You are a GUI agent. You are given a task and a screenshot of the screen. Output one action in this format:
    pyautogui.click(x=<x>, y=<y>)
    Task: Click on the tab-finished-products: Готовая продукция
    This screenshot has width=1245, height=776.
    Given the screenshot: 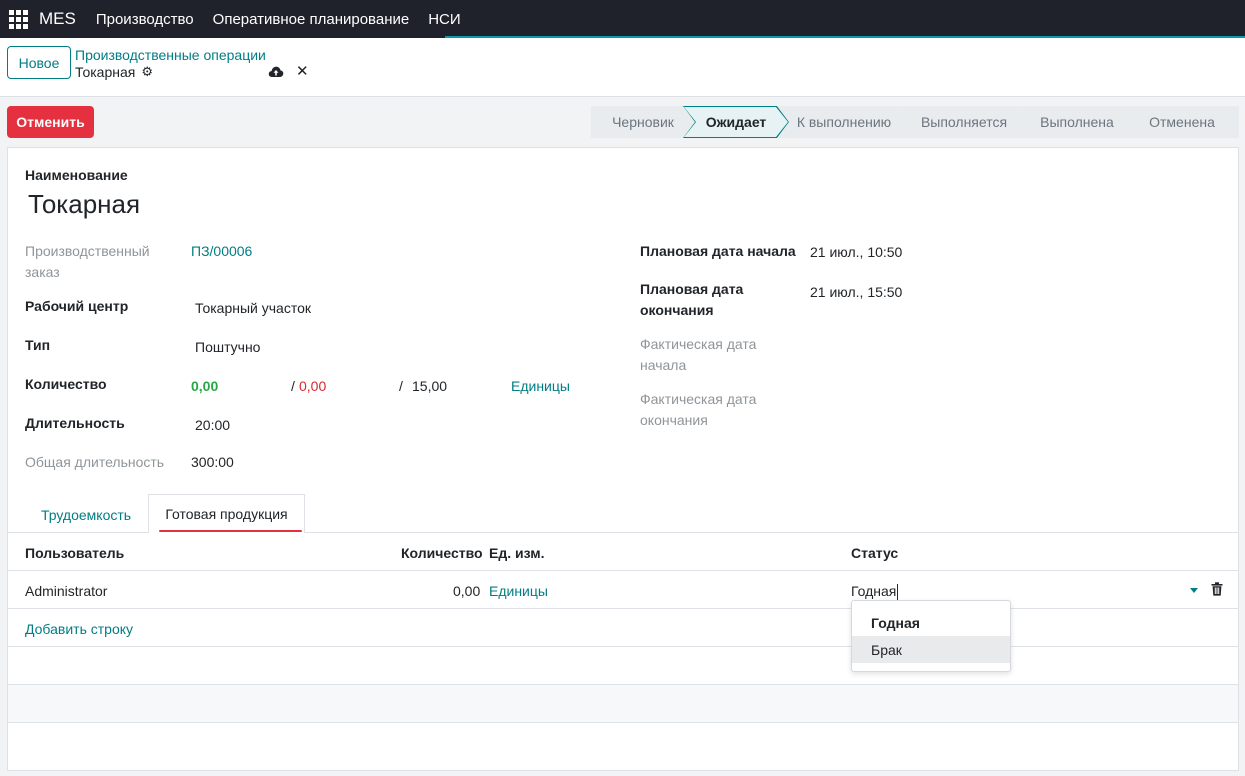 What is the action you would take?
    pyautogui.click(x=226, y=513)
    